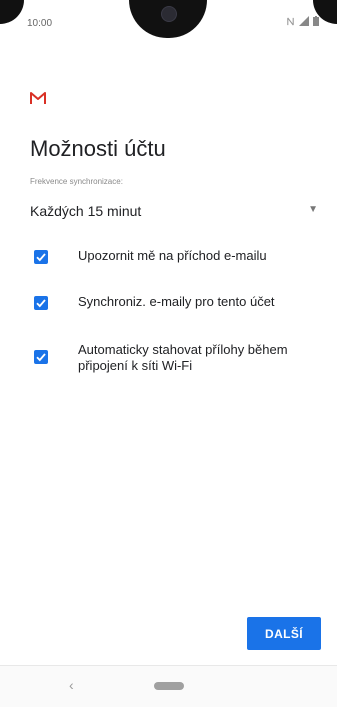 This screenshot has width=337, height=707. Describe the element at coordinates (40, 23) in the screenshot. I see `status-time: 10:00` at that location.